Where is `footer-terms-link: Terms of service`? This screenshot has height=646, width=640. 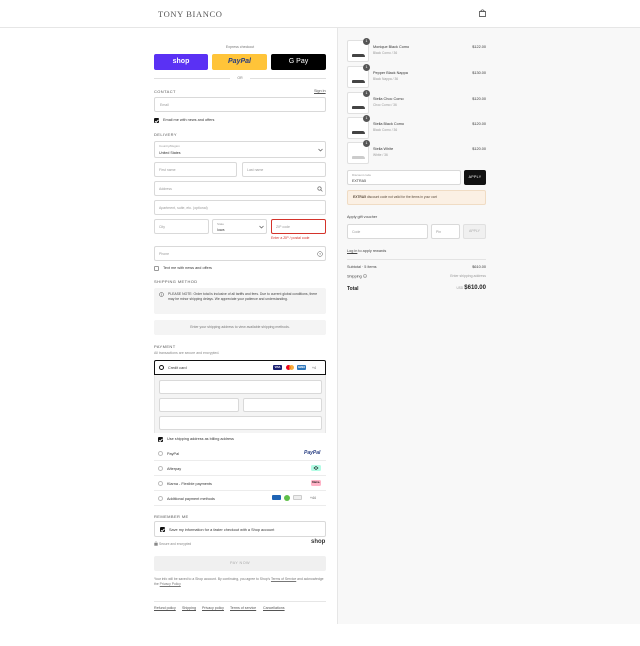
footer-terms-link: Terms of service is located at coordinates (243, 608).